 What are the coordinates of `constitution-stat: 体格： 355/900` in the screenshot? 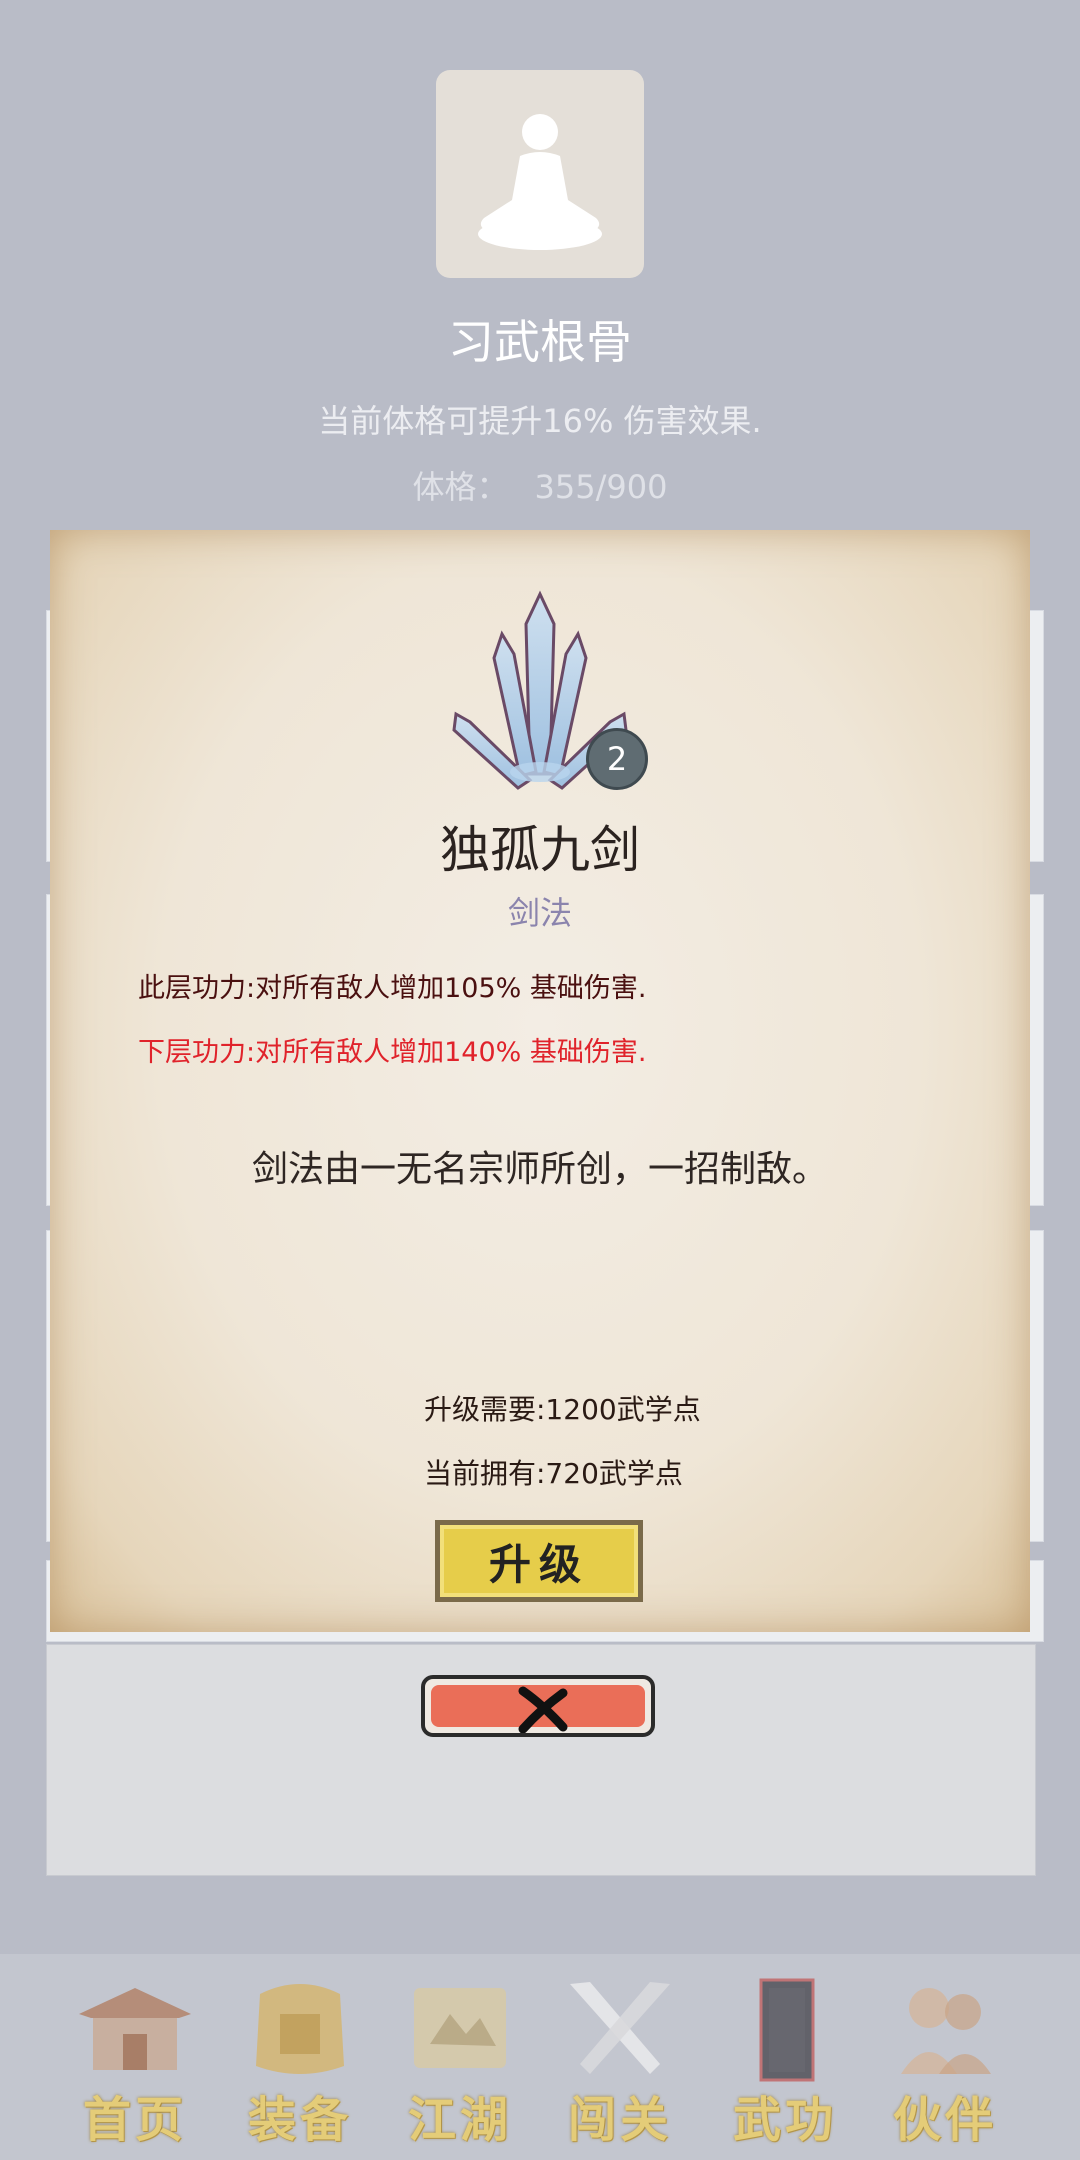 It's located at (540, 485).